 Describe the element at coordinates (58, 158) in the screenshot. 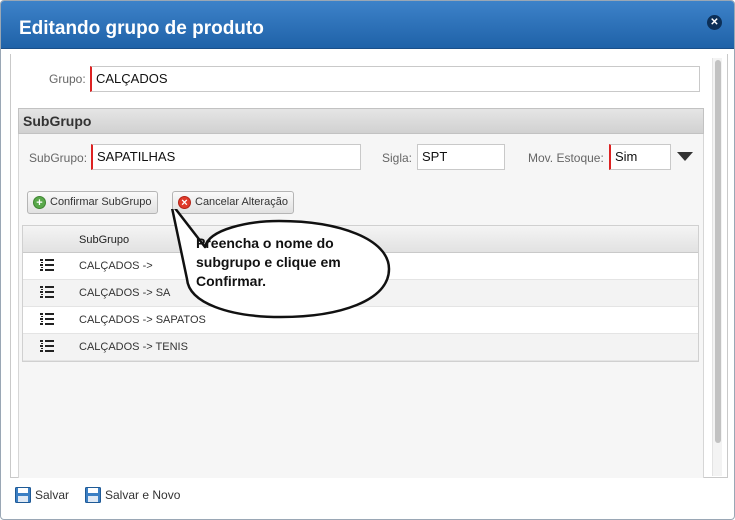

I see `subgroup-name-label: SubGrupo:` at that location.